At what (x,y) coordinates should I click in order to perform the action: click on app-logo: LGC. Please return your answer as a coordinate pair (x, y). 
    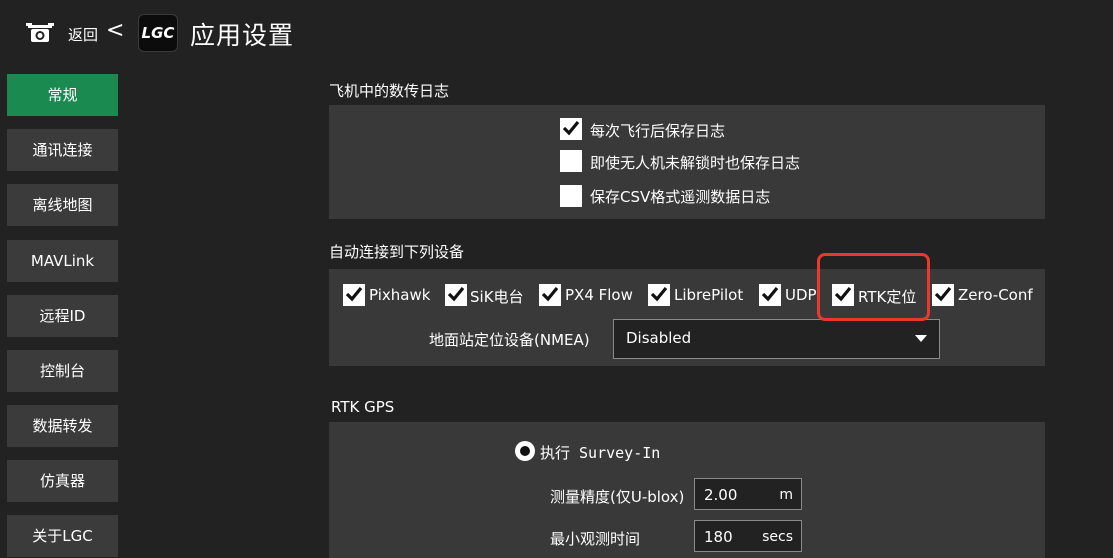
    Looking at the image, I should click on (158, 33).